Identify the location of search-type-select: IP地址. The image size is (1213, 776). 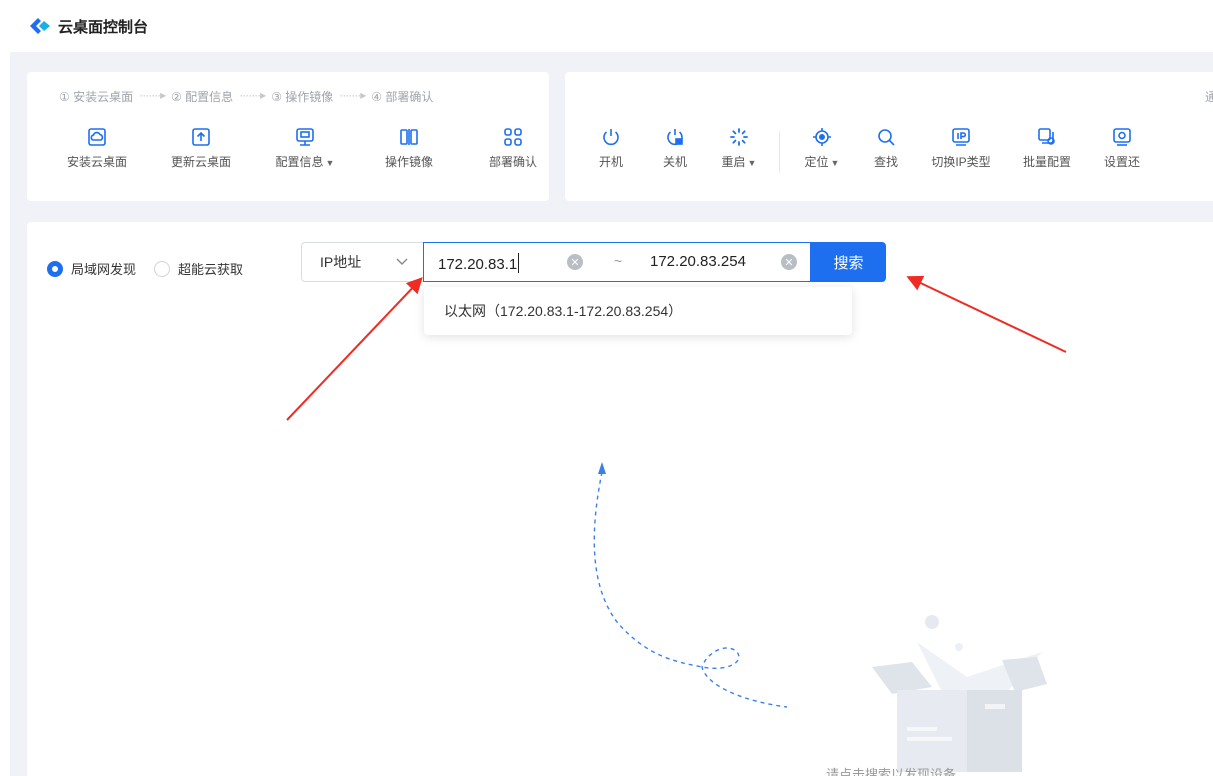
(362, 262).